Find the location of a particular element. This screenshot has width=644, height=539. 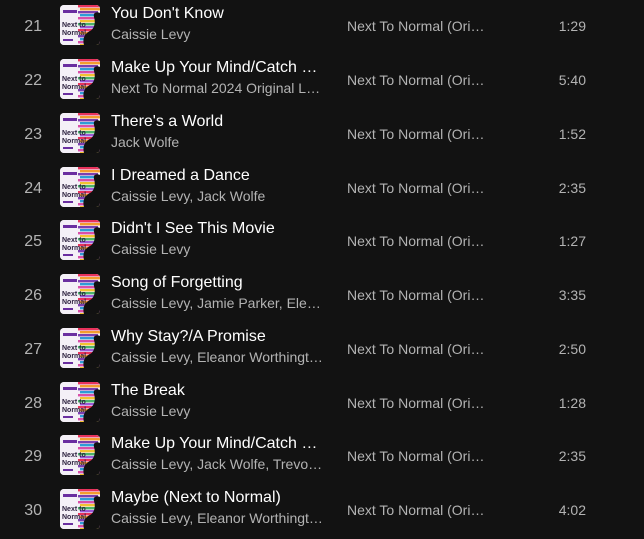

track-title: You Don't Know is located at coordinates (218, 14).